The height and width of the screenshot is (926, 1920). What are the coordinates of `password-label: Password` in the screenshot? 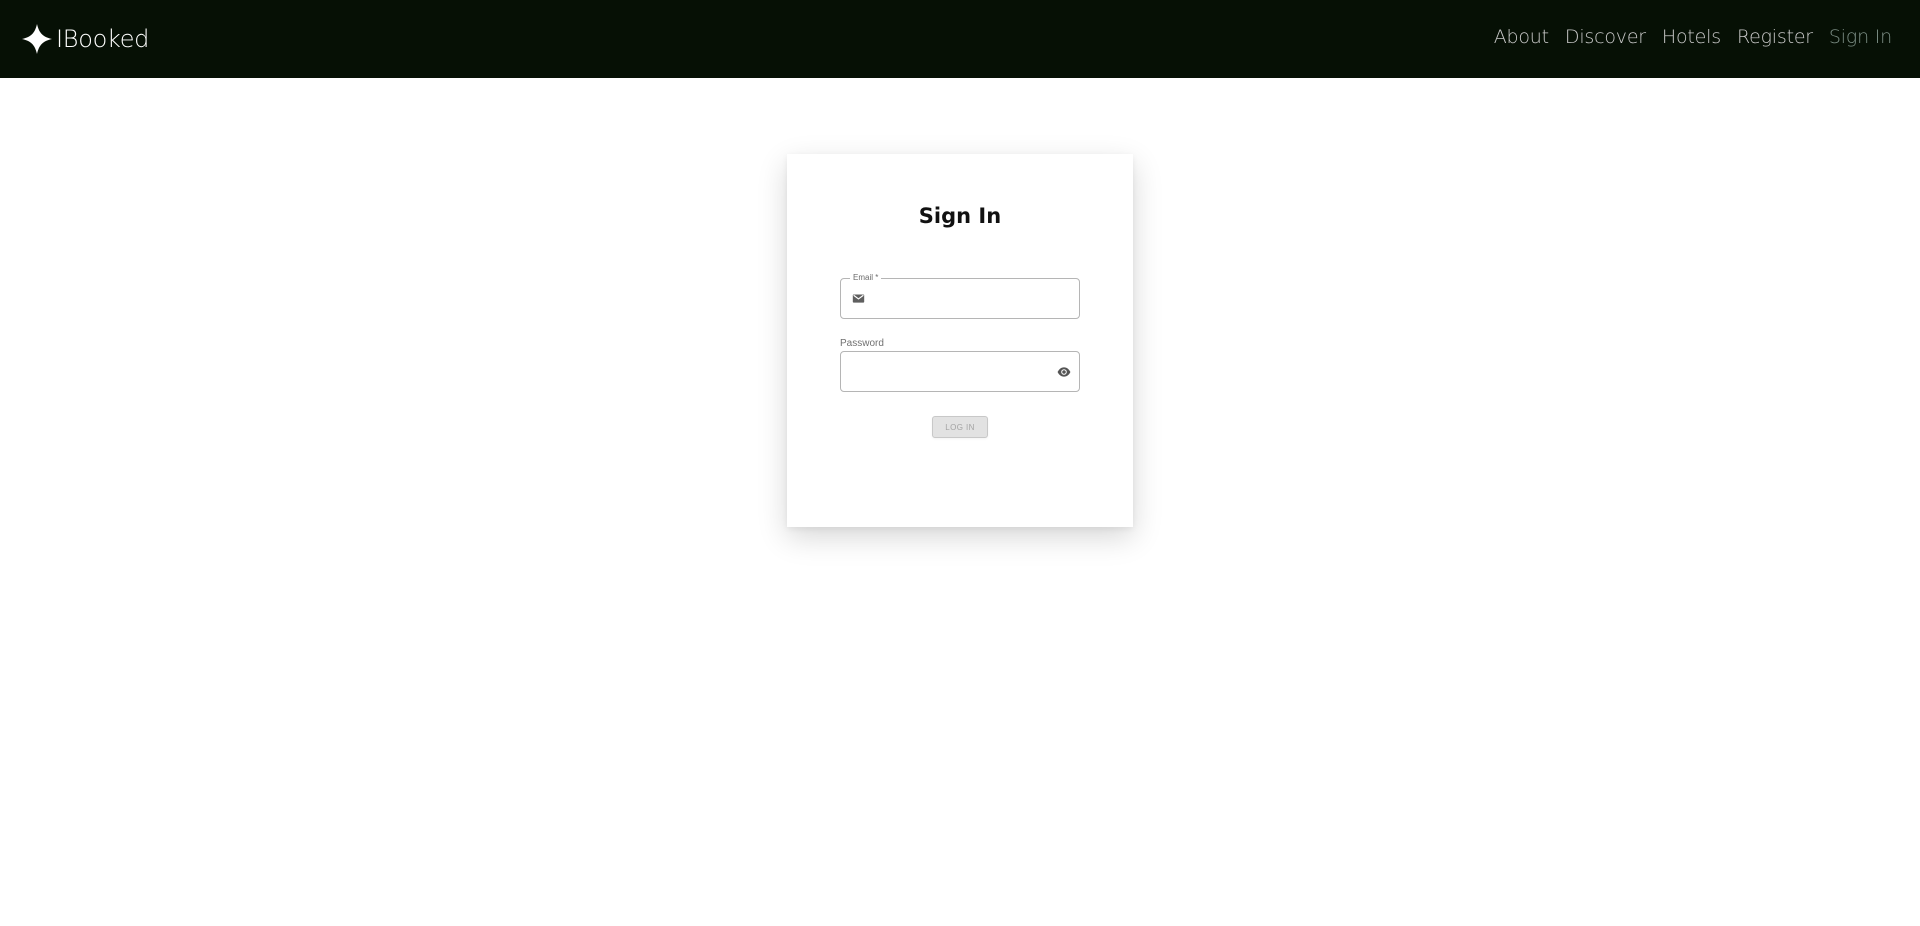 It's located at (862, 343).